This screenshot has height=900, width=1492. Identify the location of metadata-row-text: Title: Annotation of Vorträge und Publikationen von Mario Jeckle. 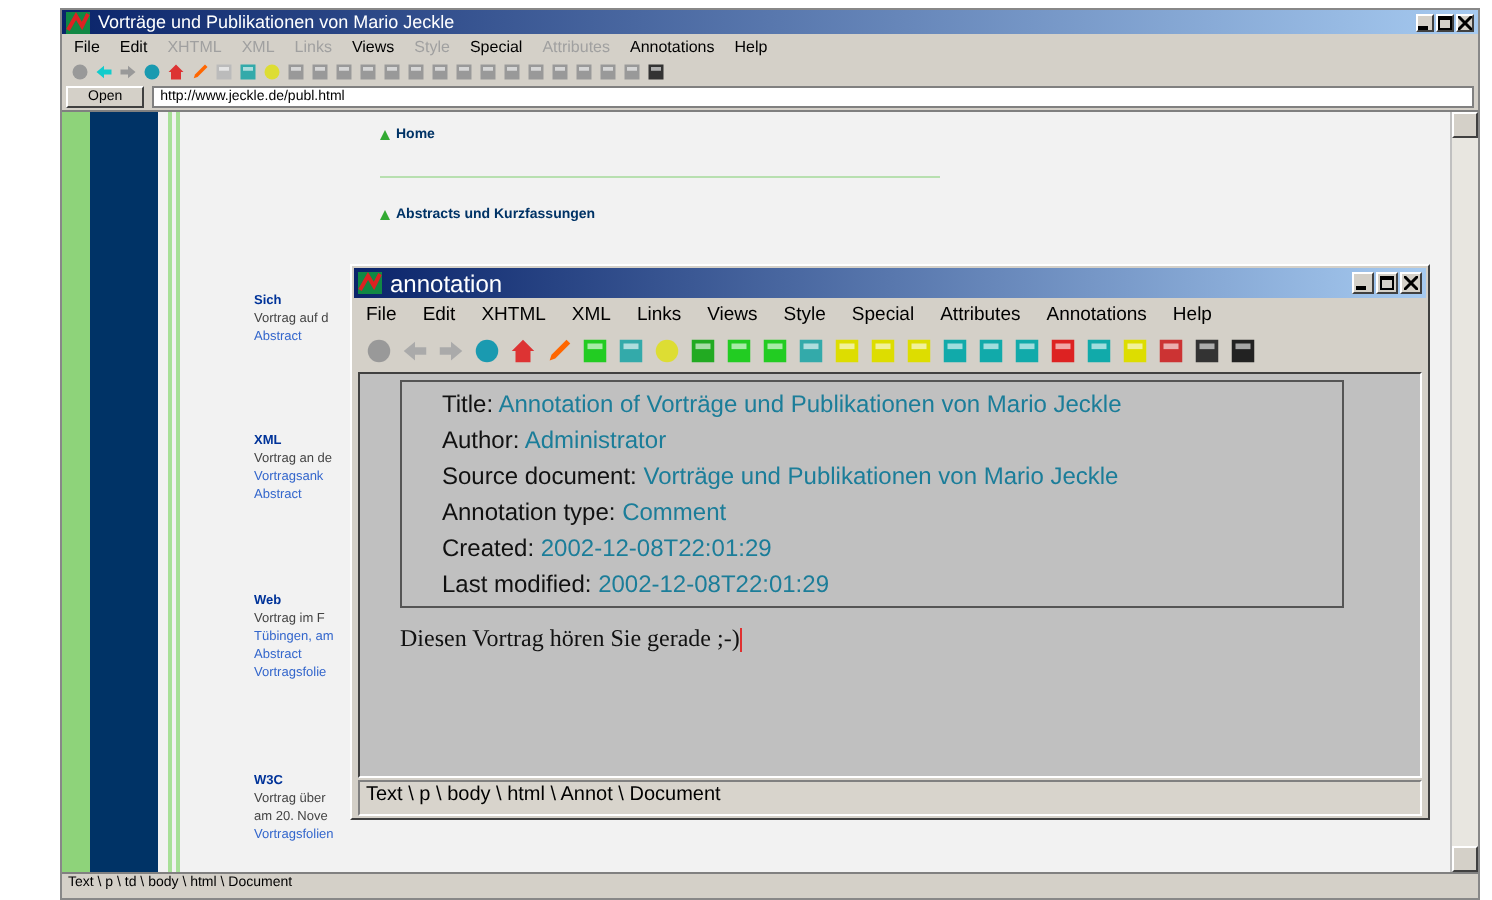
(783, 404).